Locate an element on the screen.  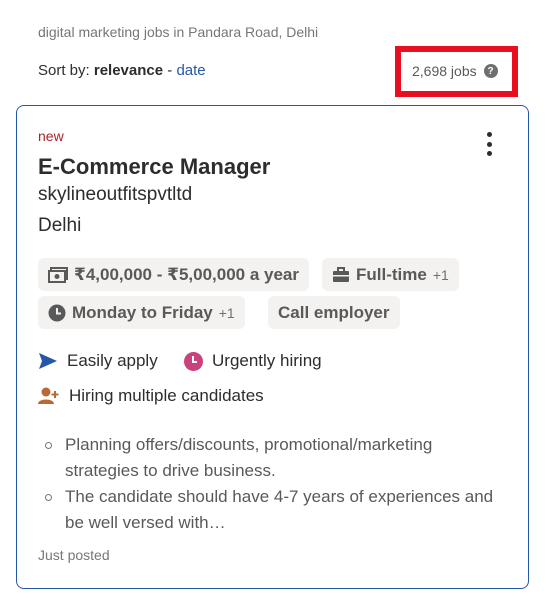
job-count-highlight: 2,698 jobs ? is located at coordinates (456, 71).